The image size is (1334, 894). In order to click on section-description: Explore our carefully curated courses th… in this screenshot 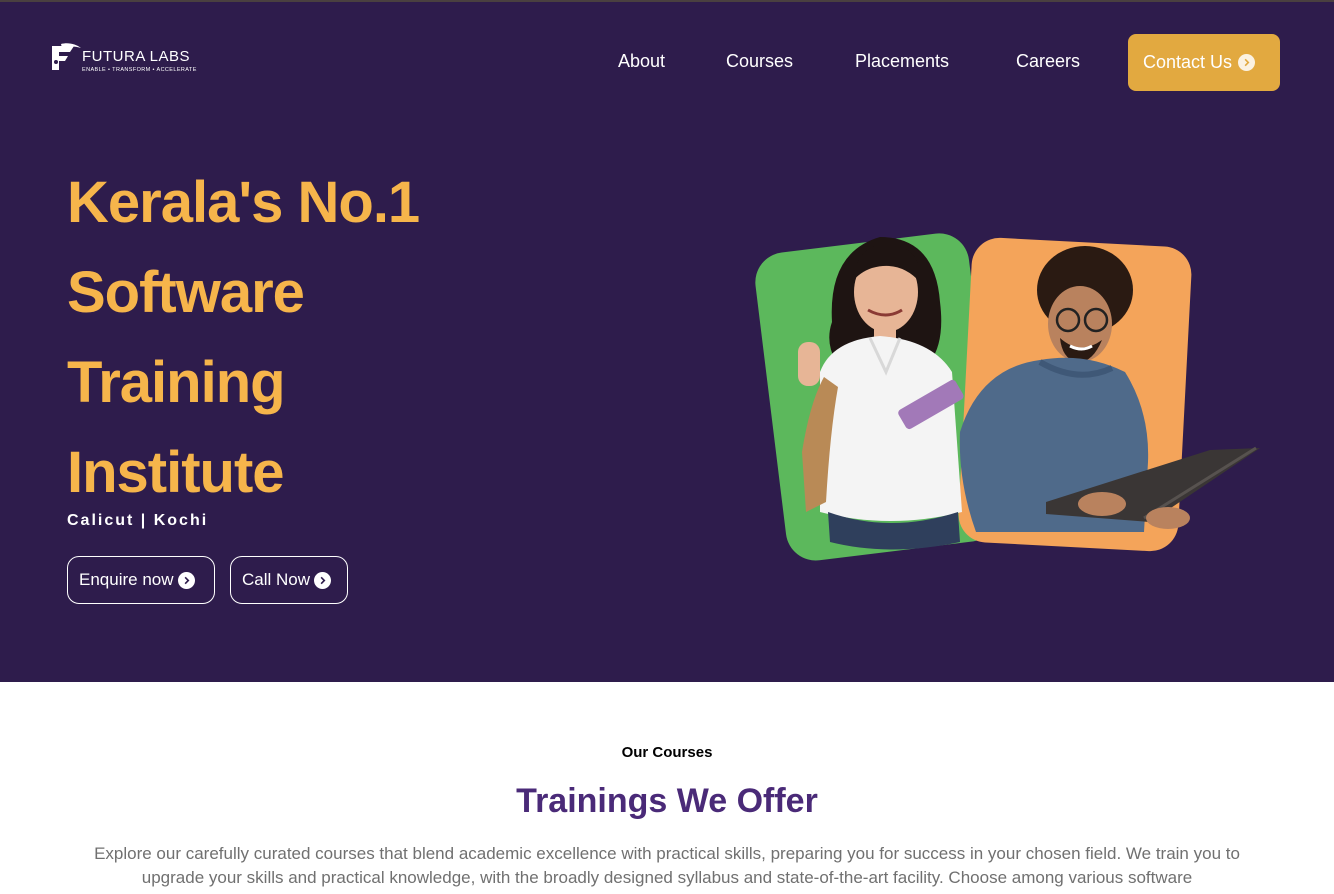, I will do `click(667, 865)`.